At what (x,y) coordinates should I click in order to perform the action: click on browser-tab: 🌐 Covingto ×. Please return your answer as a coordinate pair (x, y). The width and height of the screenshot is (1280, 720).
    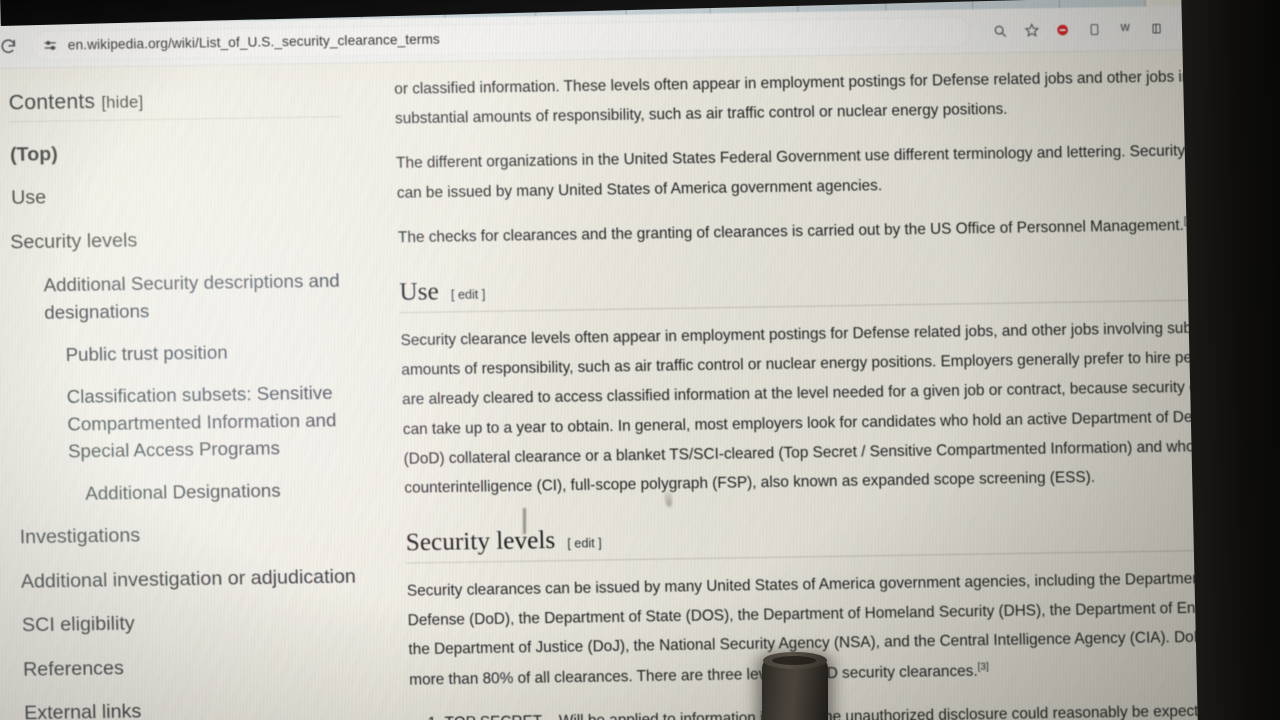
    Looking at the image, I should click on (230, 11).